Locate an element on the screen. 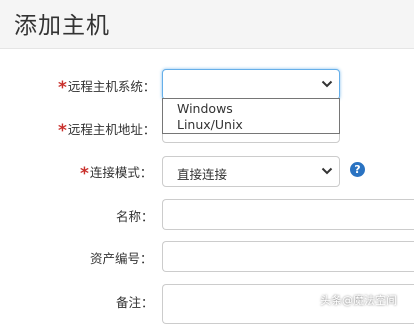 This screenshot has height=324, width=414. remote-os-label-text: 远程主机系统： is located at coordinates (111, 86).